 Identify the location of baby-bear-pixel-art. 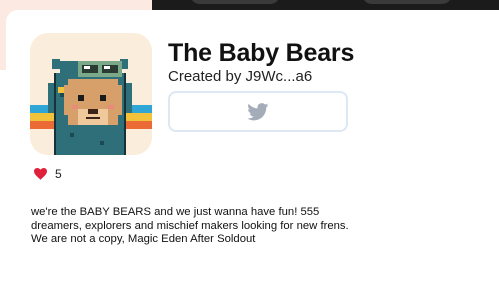
(91, 94).